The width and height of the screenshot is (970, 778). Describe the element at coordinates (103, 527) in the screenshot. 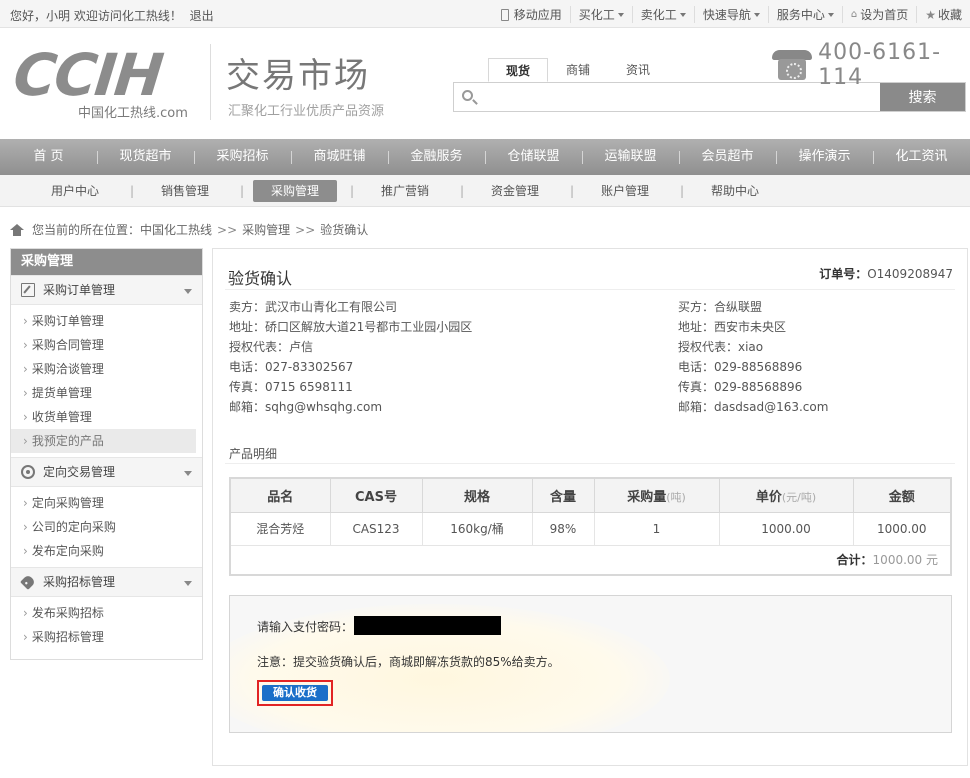

I see `sidebar-item-company-directed: › 公司的定向采购` at that location.